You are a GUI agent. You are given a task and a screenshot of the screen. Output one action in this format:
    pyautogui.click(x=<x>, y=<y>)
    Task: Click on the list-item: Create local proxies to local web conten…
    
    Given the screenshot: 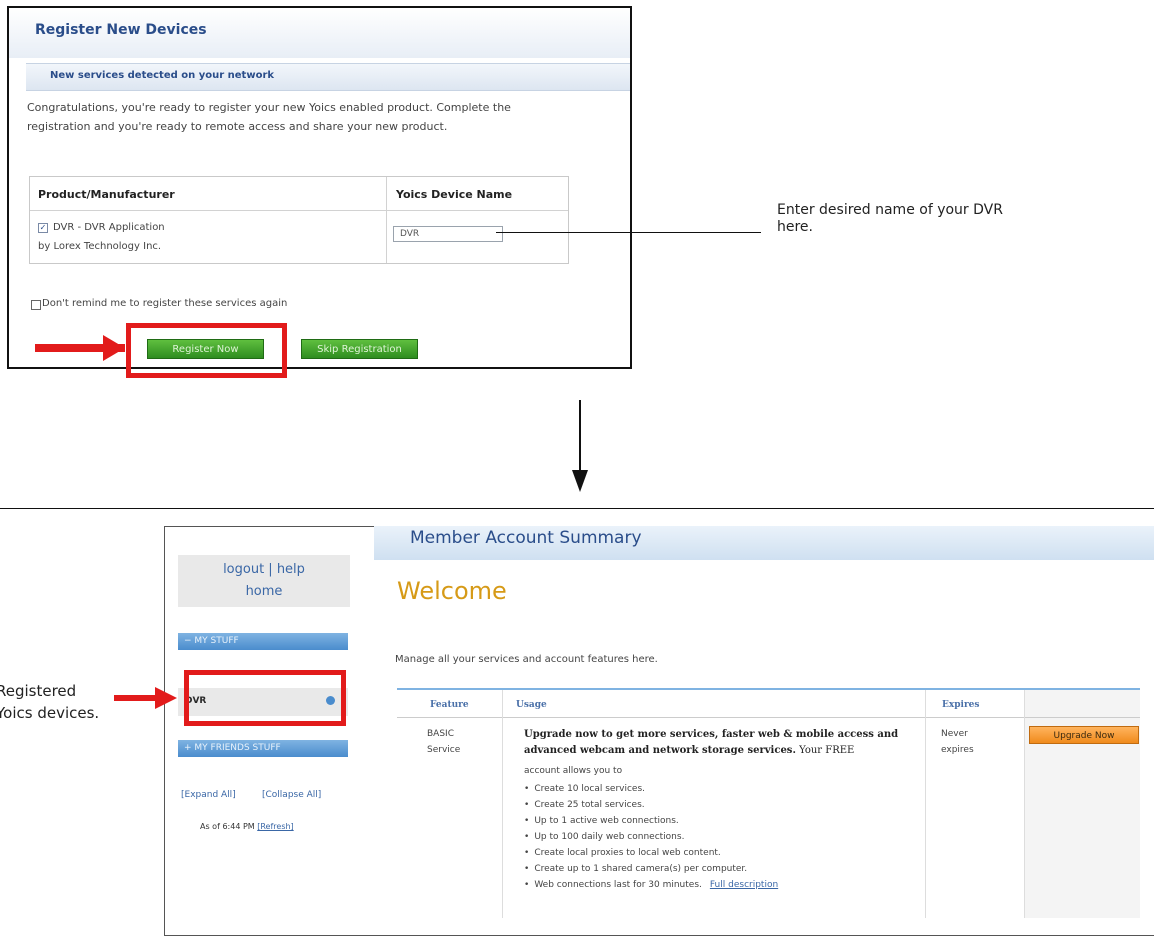 What is the action you would take?
    pyautogui.click(x=651, y=853)
    